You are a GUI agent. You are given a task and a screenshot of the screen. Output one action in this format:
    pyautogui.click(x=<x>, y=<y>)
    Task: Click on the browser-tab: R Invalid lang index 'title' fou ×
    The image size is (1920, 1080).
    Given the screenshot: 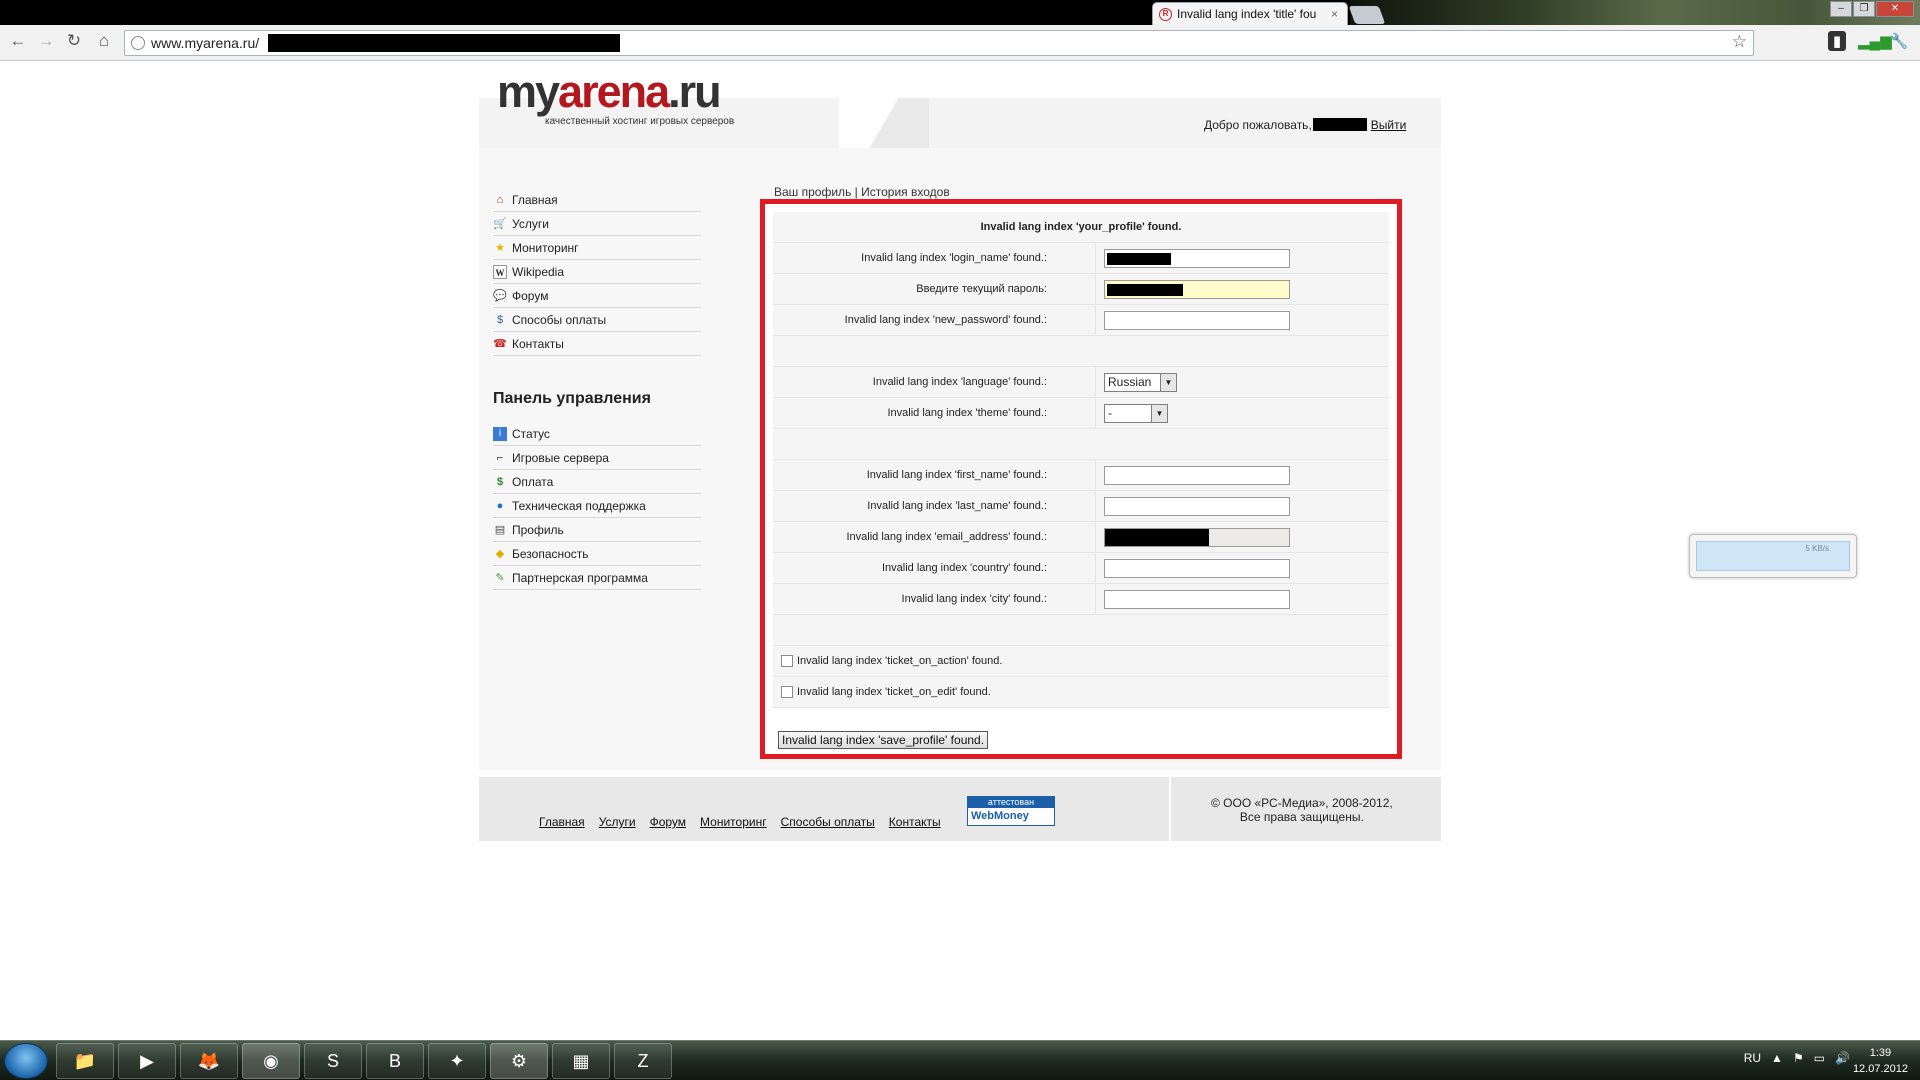 What is the action you would take?
    pyautogui.click(x=1250, y=13)
    